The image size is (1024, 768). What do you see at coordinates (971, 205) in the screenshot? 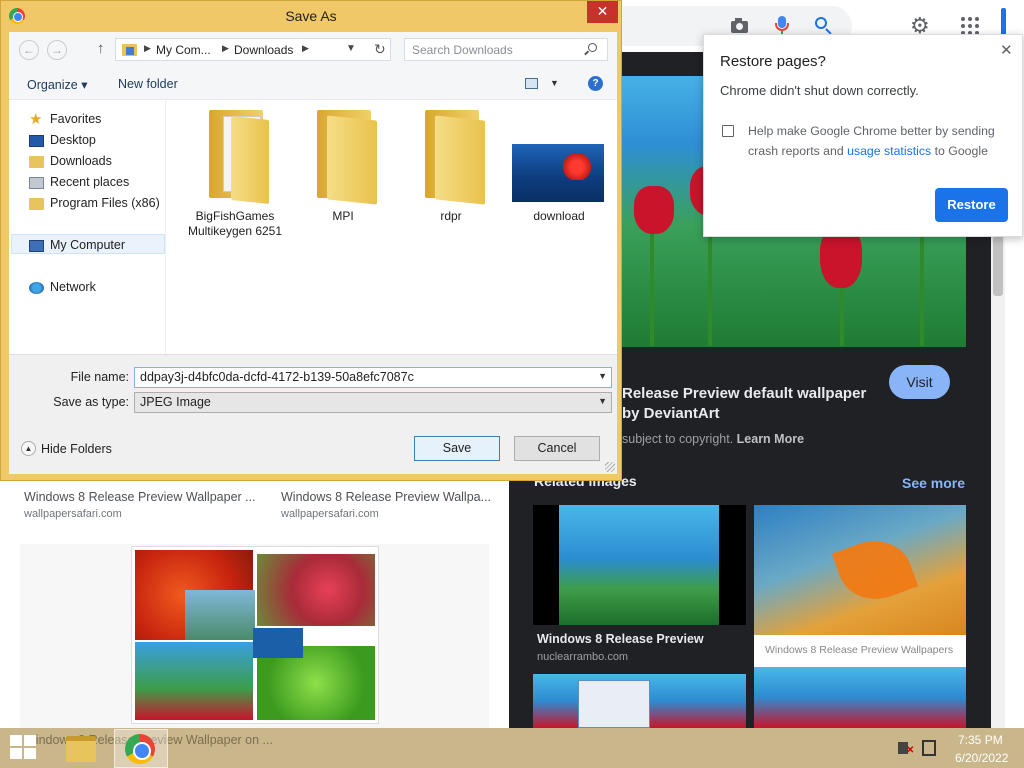
I see `restore-button: Restore` at bounding box center [971, 205].